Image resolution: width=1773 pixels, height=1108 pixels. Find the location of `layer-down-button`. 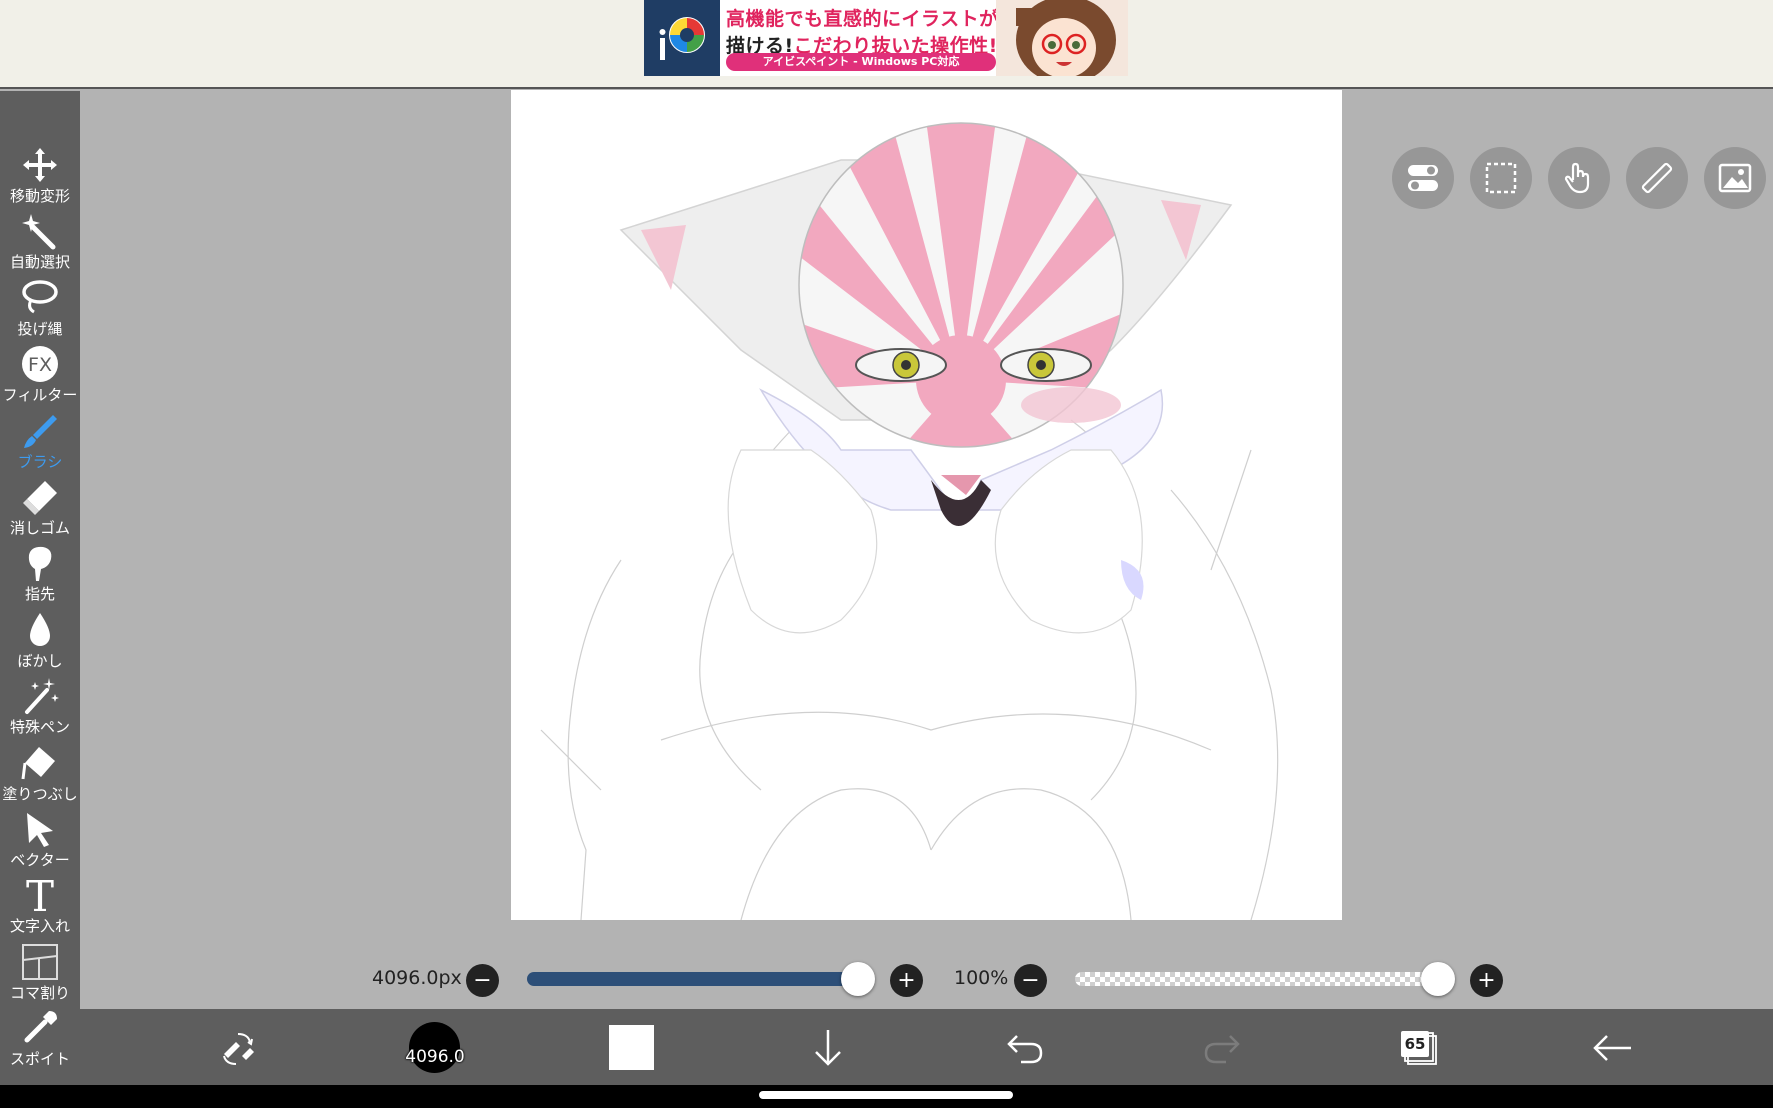

layer-down-button is located at coordinates (828, 1048).